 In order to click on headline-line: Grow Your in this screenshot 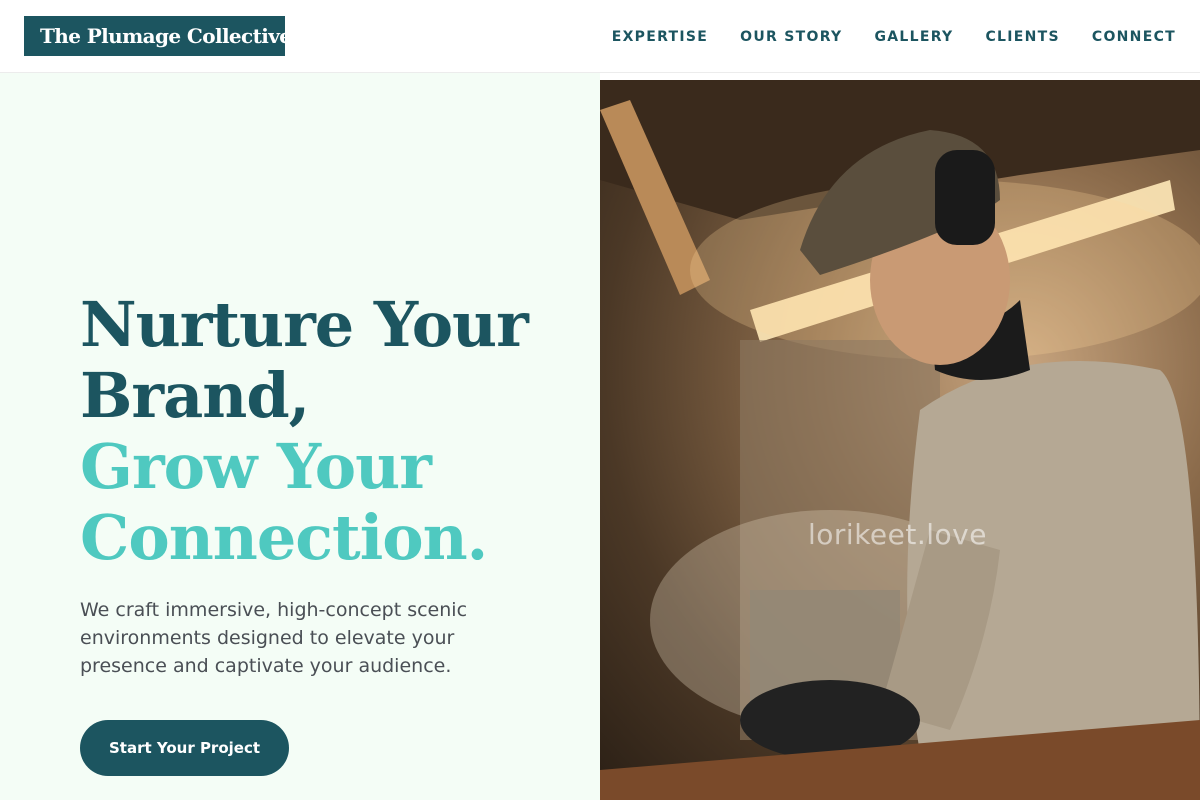, I will do `click(256, 466)`.